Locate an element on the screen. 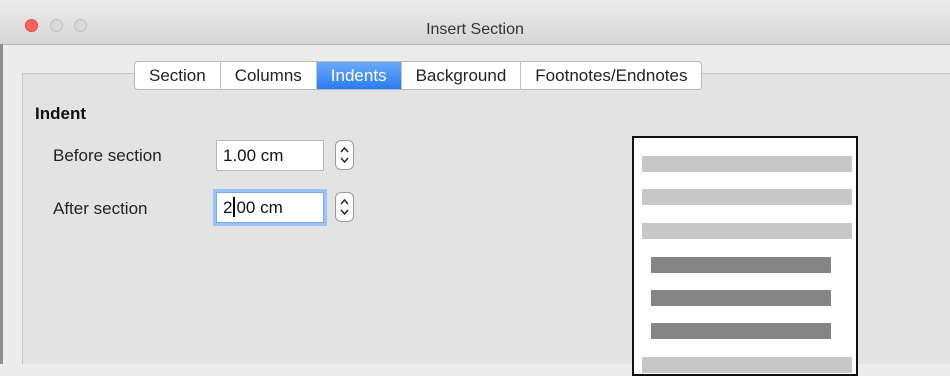 This screenshot has height=376, width=950. after-section-value-head: 2 is located at coordinates (228, 207).